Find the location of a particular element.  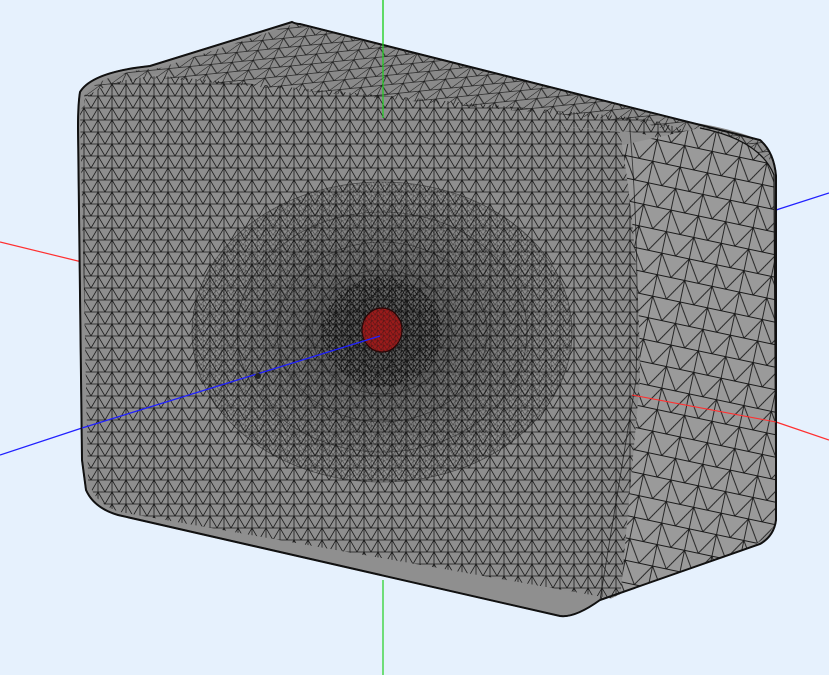

x-axis-line-right is located at coordinates (802, 431).